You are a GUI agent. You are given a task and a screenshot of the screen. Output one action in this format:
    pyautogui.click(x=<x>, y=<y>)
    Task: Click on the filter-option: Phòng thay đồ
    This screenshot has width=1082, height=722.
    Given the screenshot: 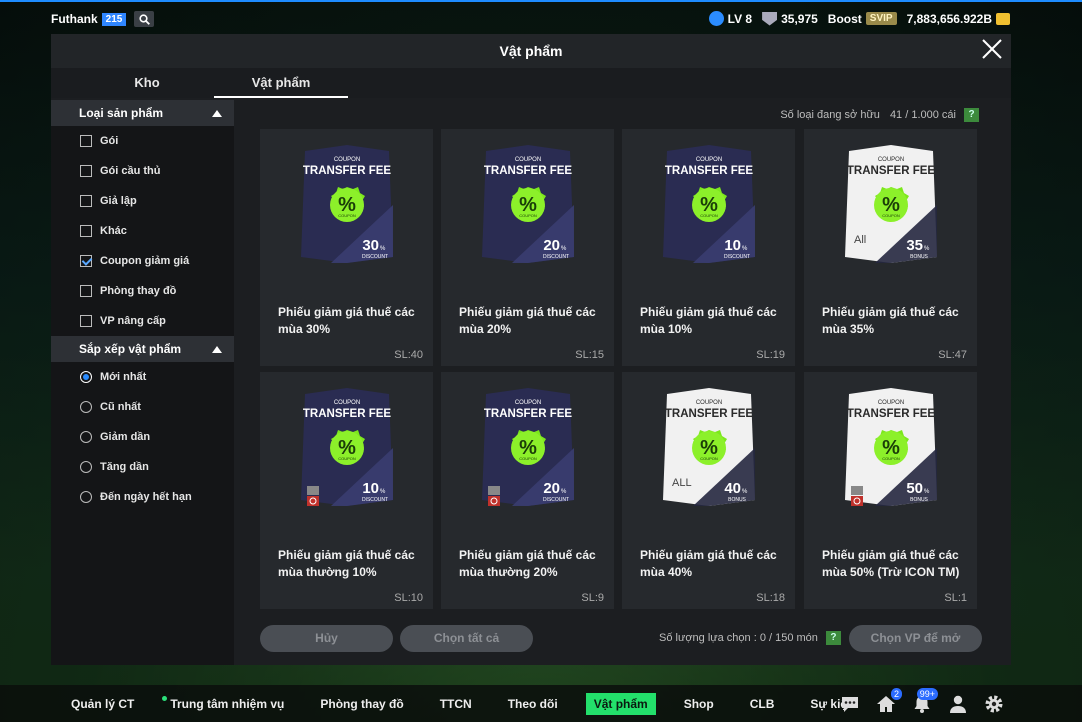 What is the action you would take?
    pyautogui.click(x=142, y=291)
    